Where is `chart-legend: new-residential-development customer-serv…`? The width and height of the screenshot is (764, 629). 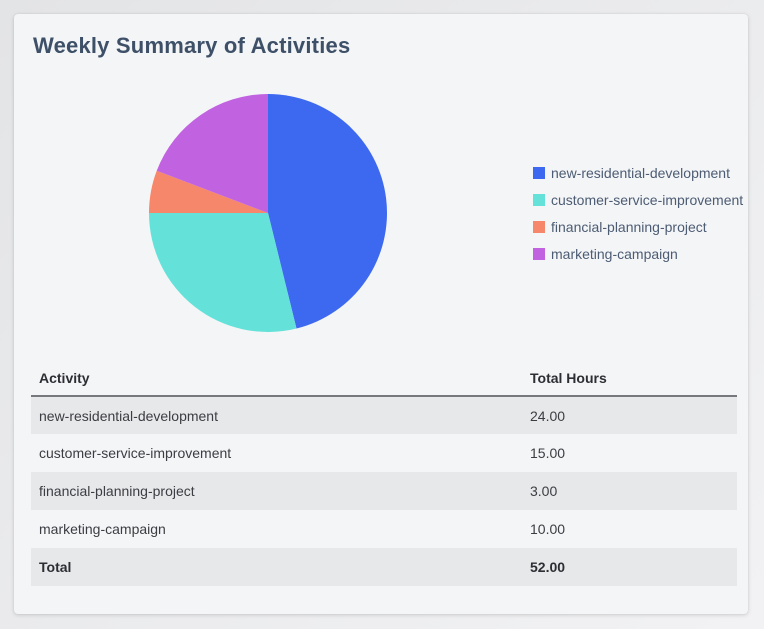 chart-legend: new-residential-development customer-serv… is located at coordinates (638, 213).